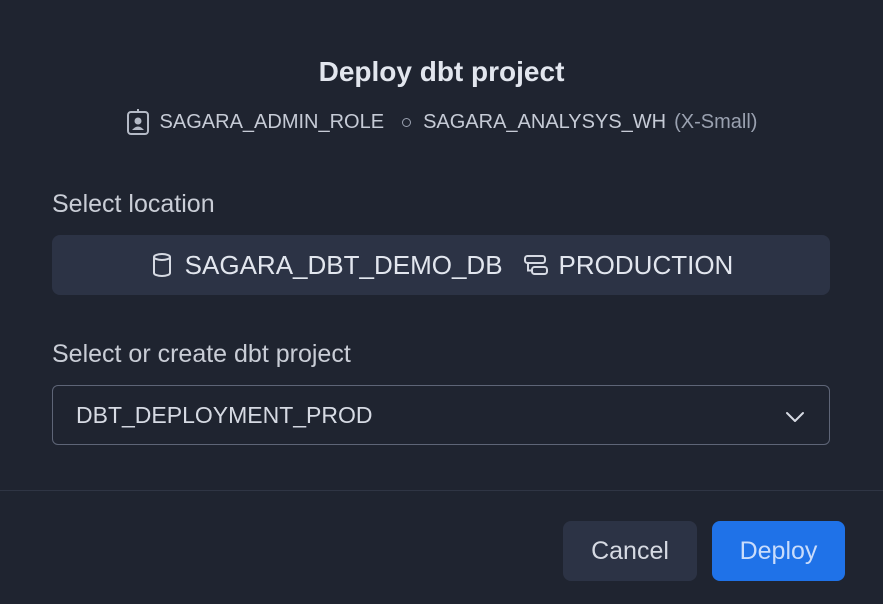 Image resolution: width=883 pixels, height=604 pixels. I want to click on project-selected-value: DBT_DEPLOYMENT_PROD, so click(224, 414).